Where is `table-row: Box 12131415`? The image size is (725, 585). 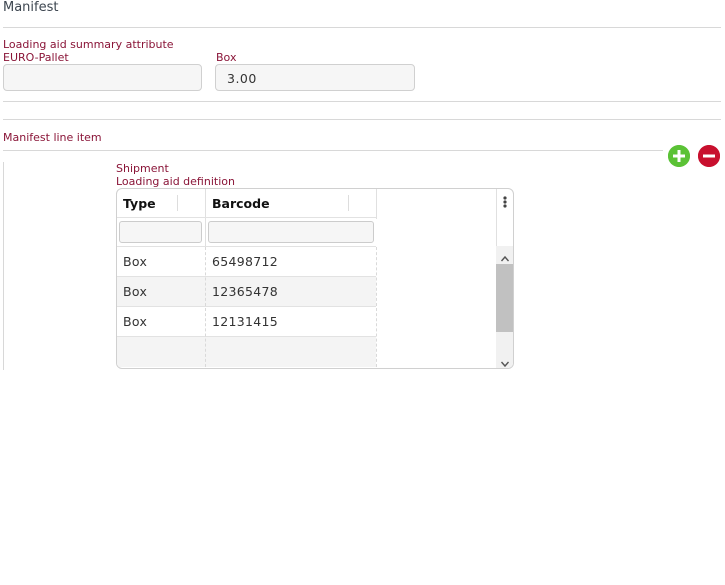 table-row: Box 12131415 is located at coordinates (246, 321).